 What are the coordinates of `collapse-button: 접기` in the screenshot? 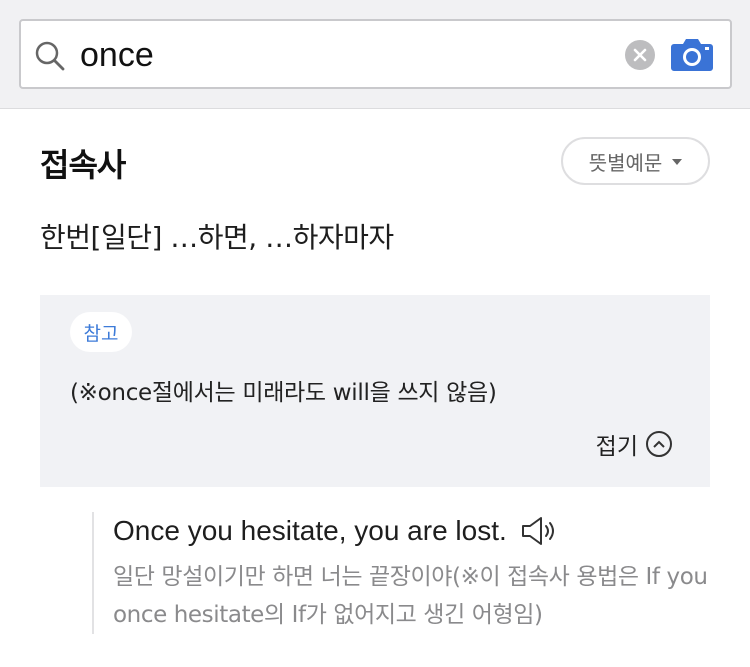 It's located at (634, 444).